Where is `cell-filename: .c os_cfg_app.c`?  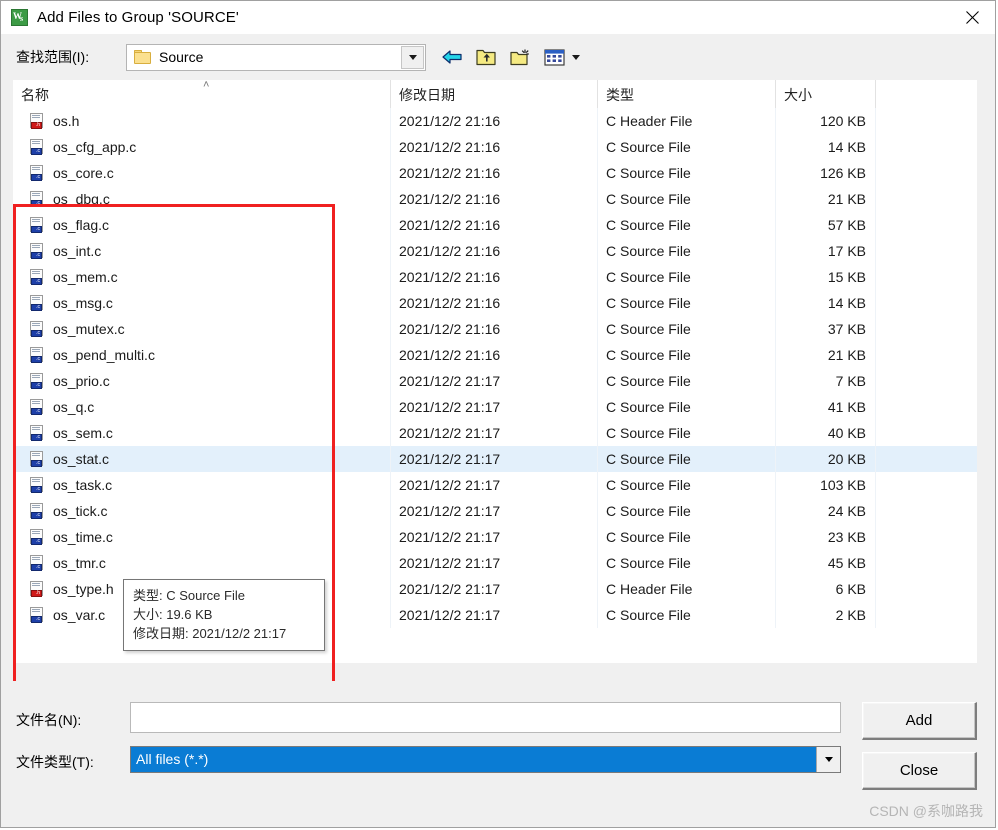
cell-filename: .c os_cfg_app.c is located at coordinates (202, 147).